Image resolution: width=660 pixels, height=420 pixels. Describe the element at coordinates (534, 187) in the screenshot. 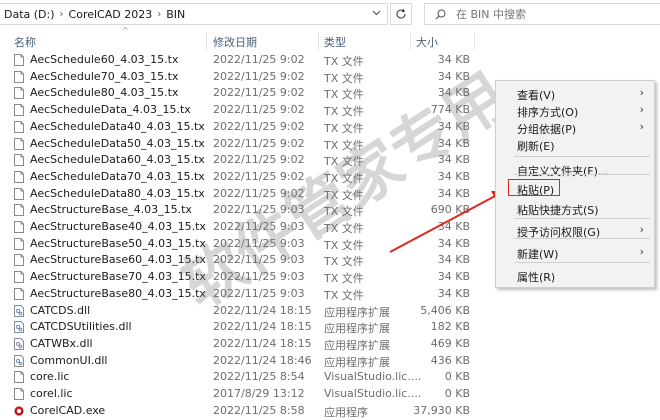

I see `paste-highlight-box` at that location.